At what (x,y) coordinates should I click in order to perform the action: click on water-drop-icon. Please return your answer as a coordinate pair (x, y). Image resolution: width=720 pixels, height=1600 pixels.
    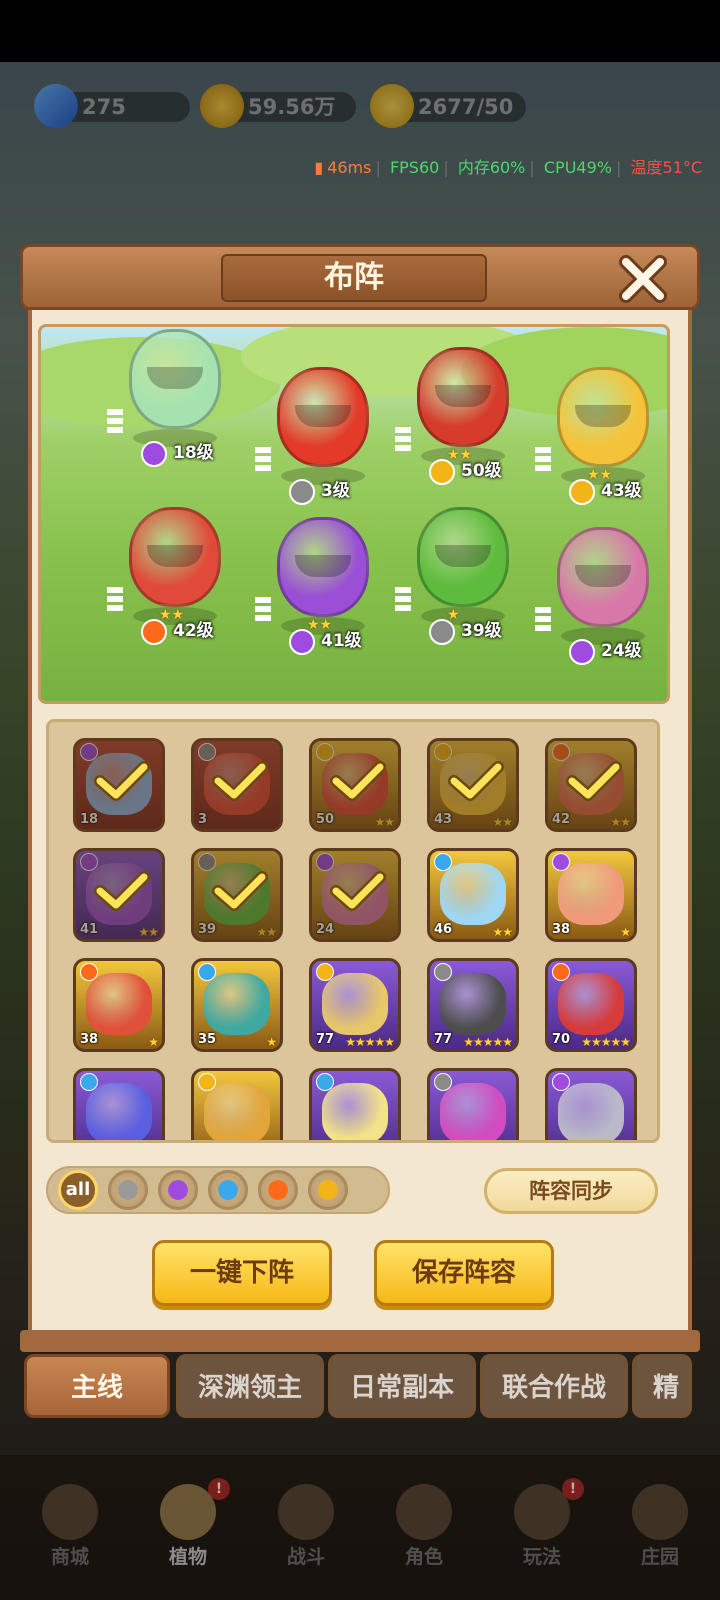
    Looking at the image, I should click on (228, 1190).